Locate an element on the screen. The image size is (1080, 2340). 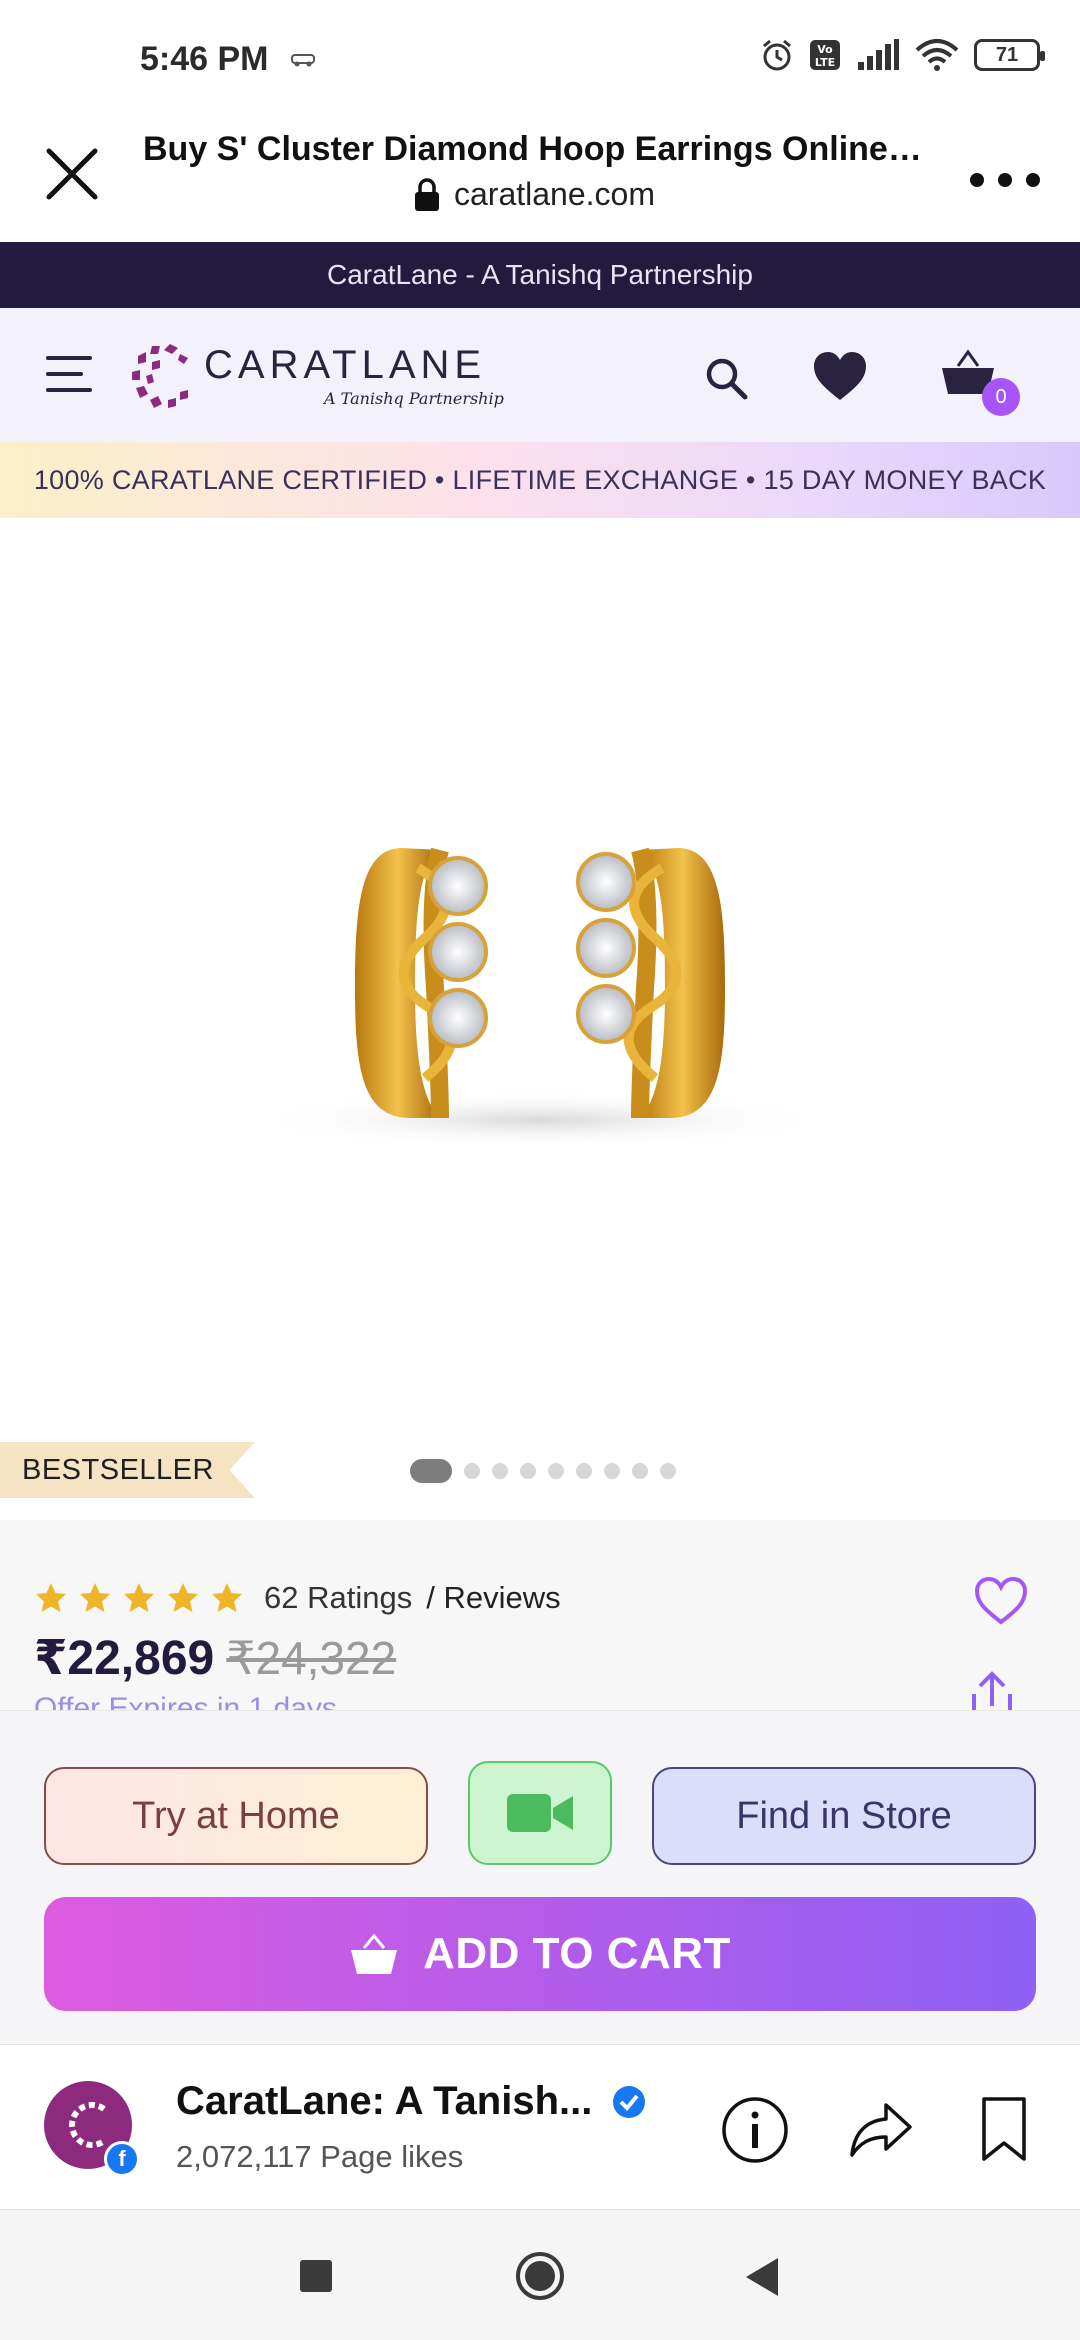
original-price: ₹24,322 is located at coordinates (311, 1658).